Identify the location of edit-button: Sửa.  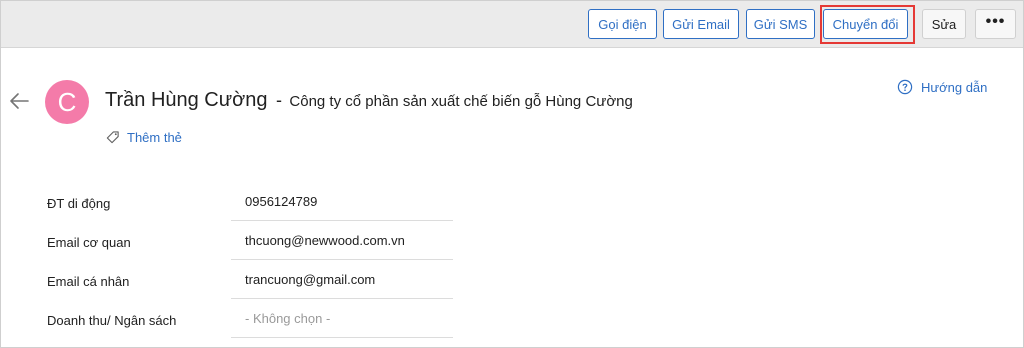
(944, 24).